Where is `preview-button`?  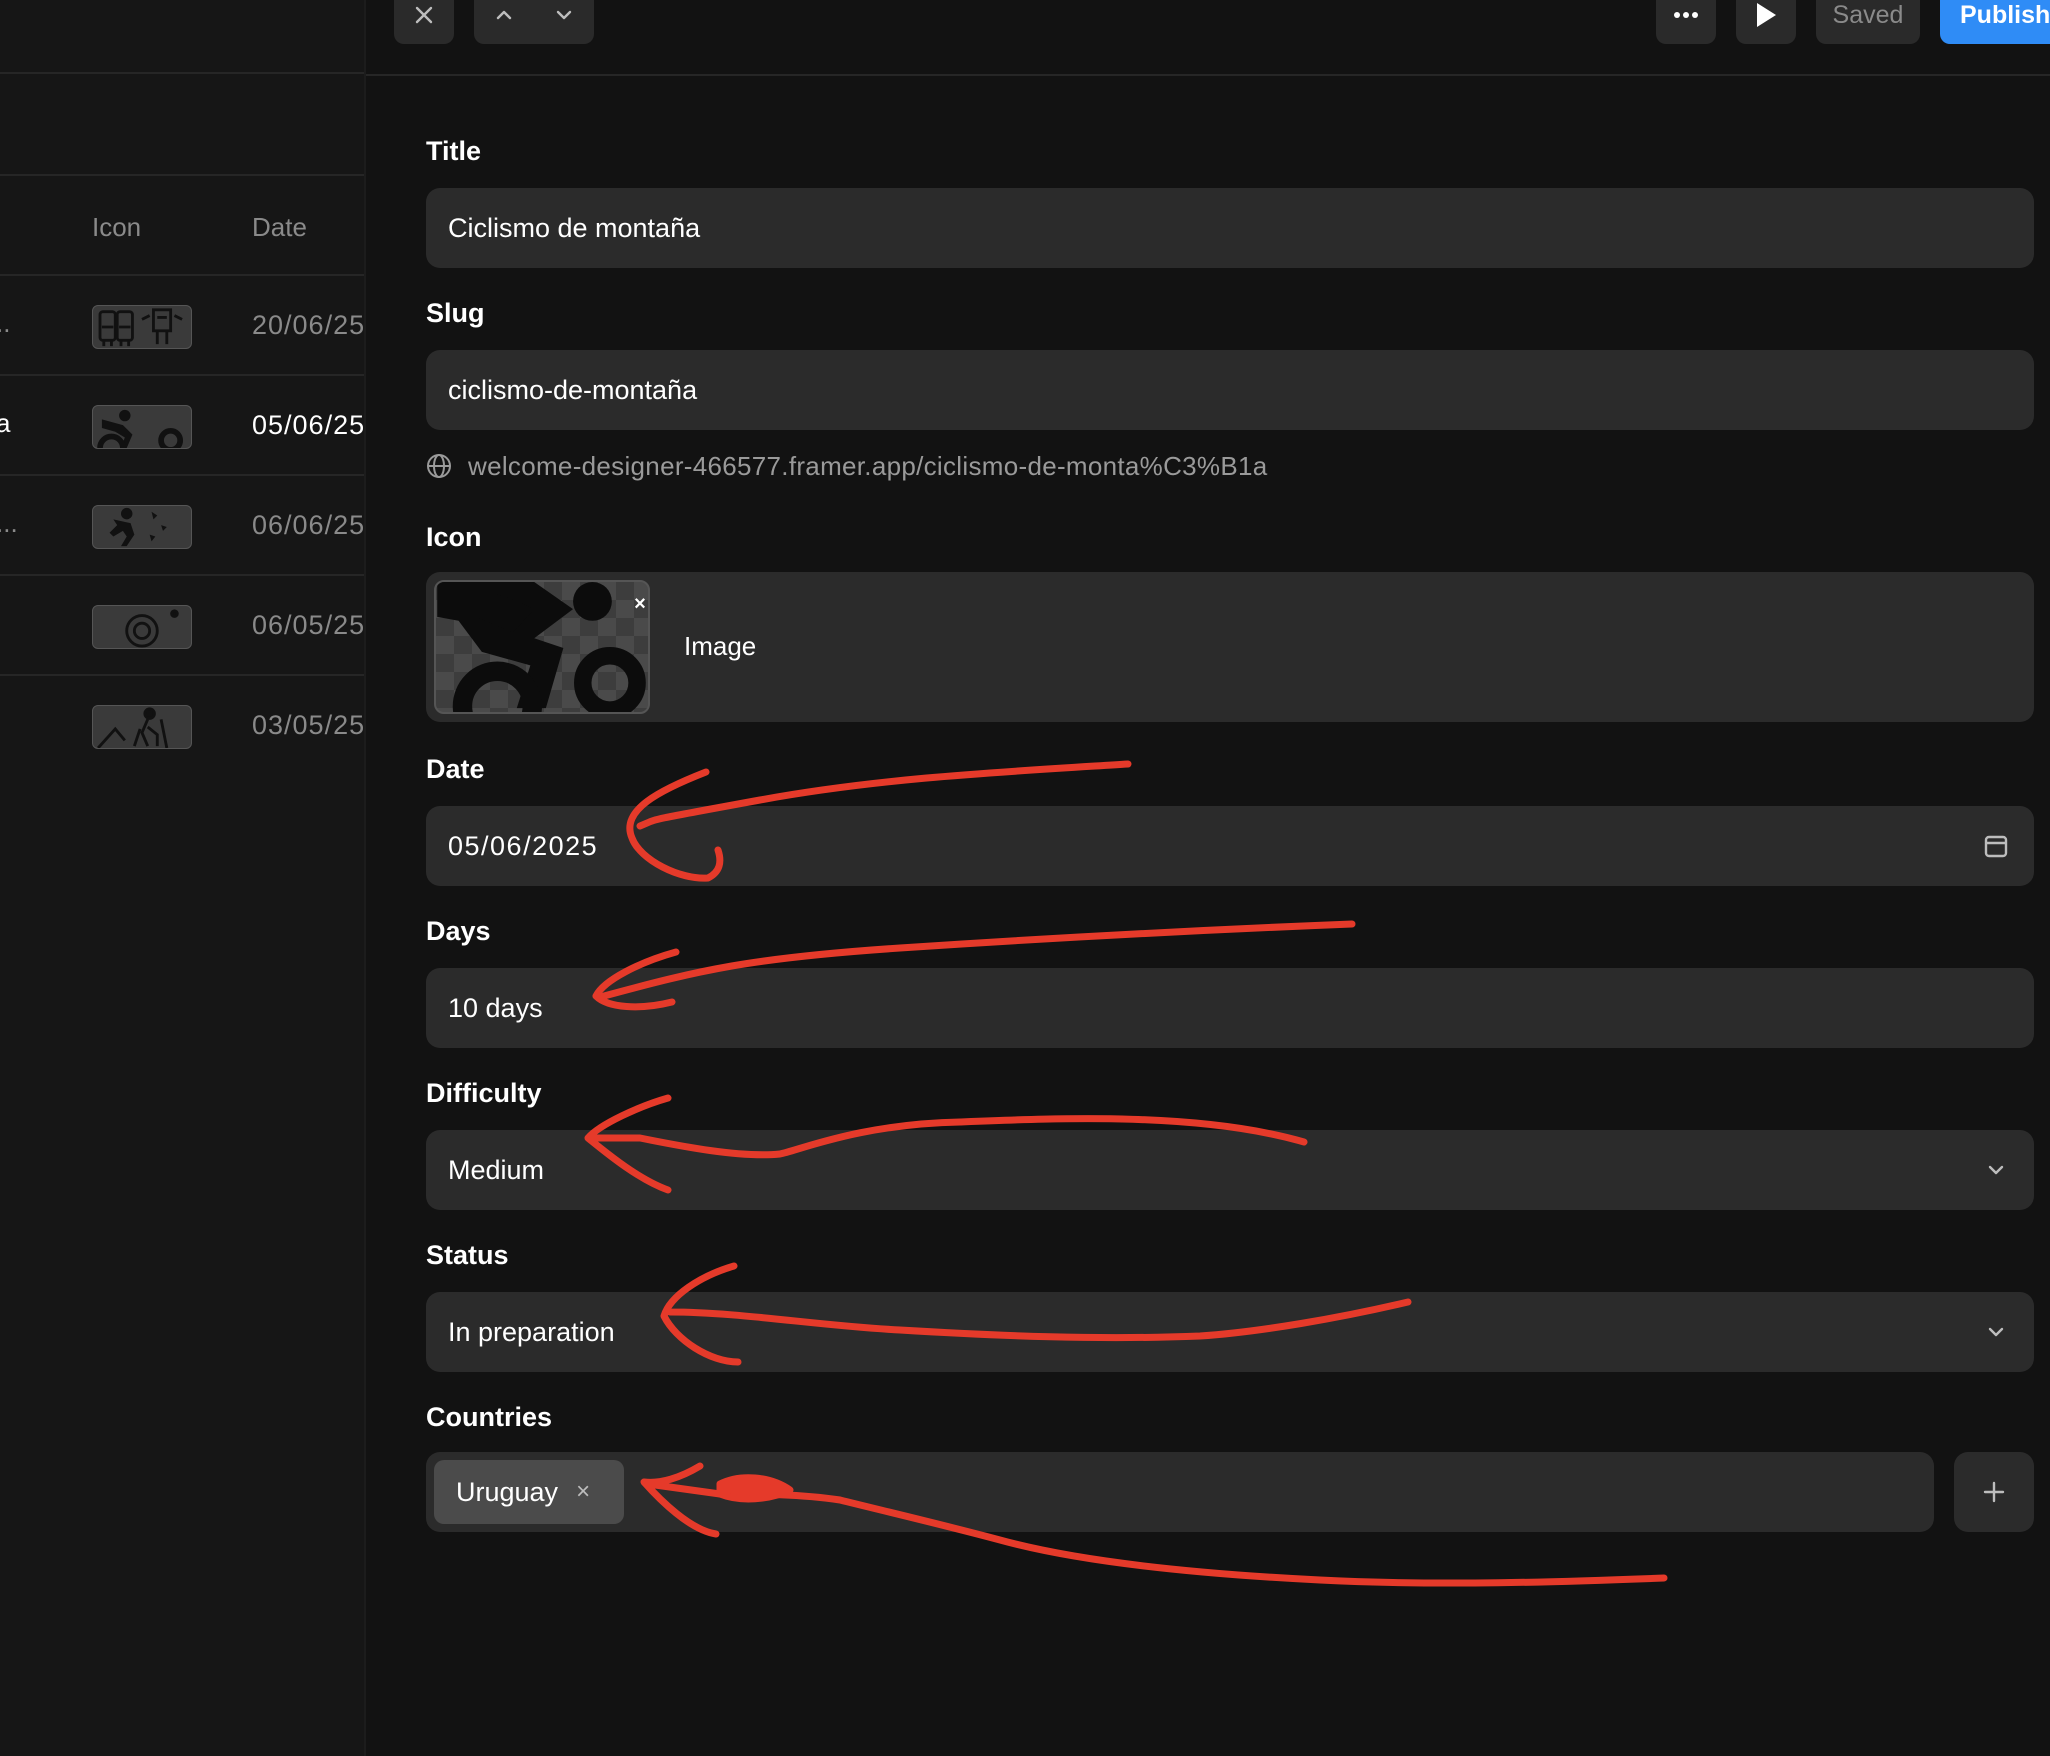
preview-button is located at coordinates (1766, 22).